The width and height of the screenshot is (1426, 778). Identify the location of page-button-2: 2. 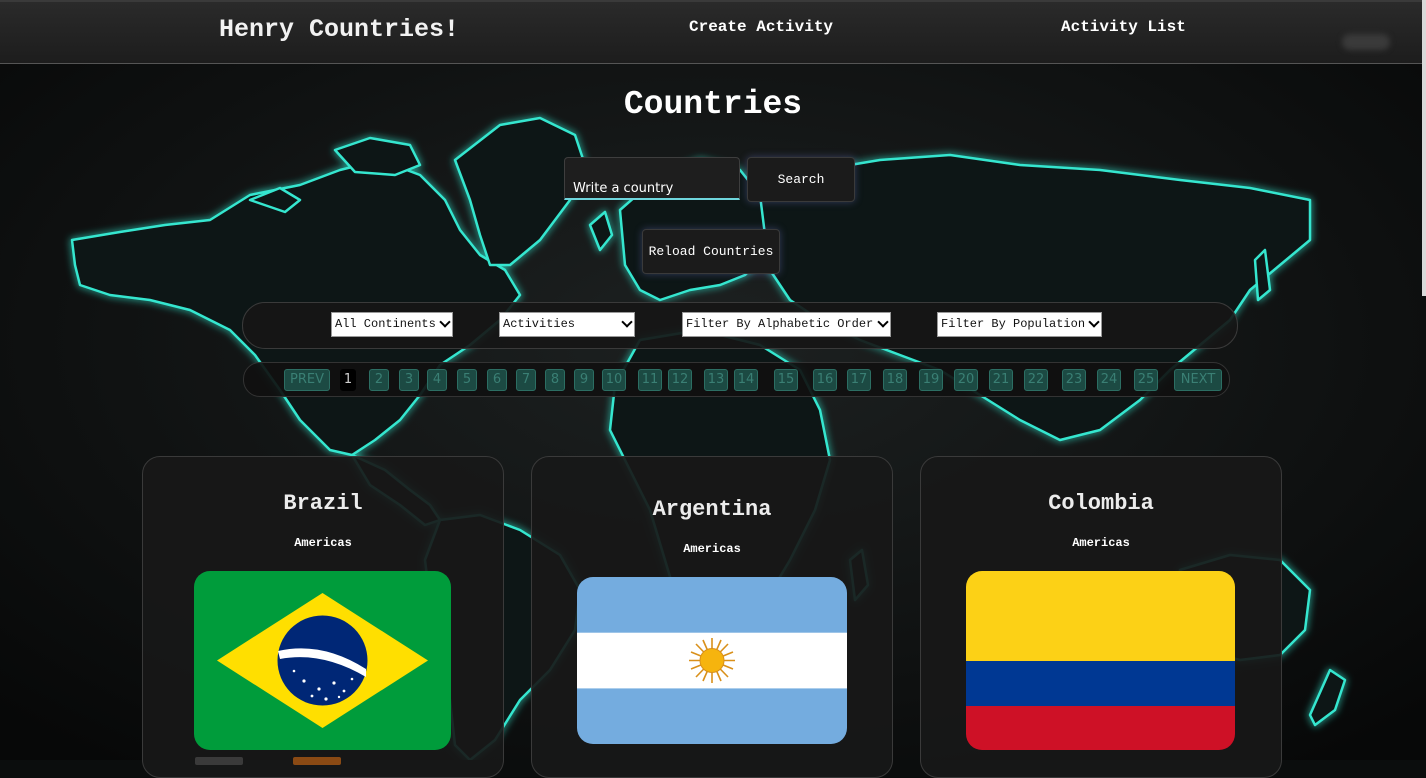
(379, 380).